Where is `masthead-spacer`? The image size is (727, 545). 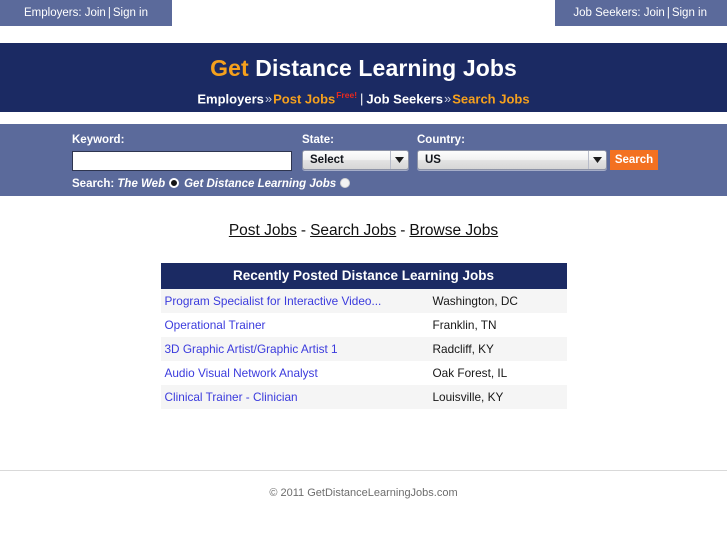
masthead-spacer is located at coordinates (363, 34).